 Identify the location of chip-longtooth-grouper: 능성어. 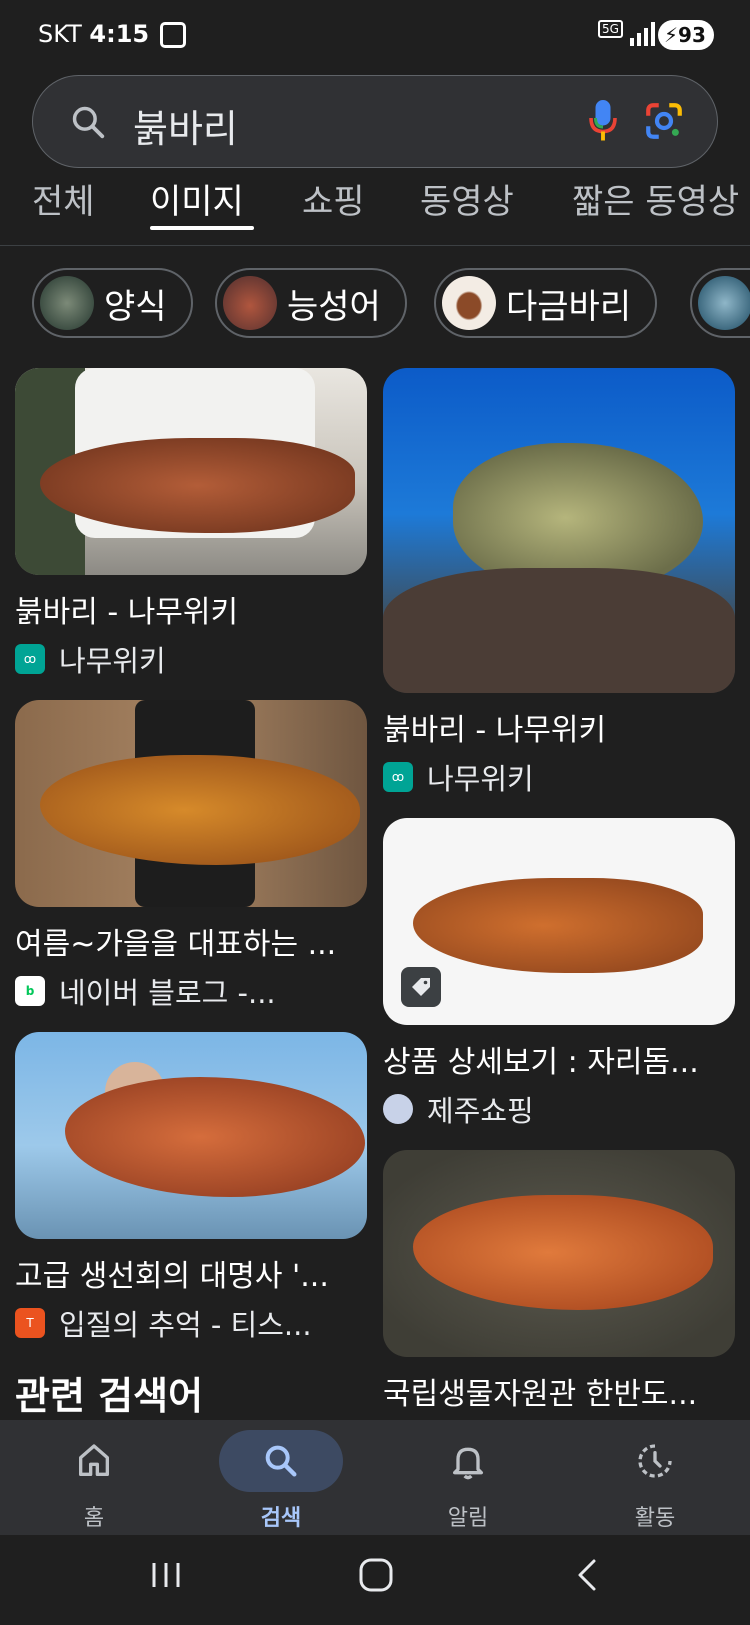
(311, 303).